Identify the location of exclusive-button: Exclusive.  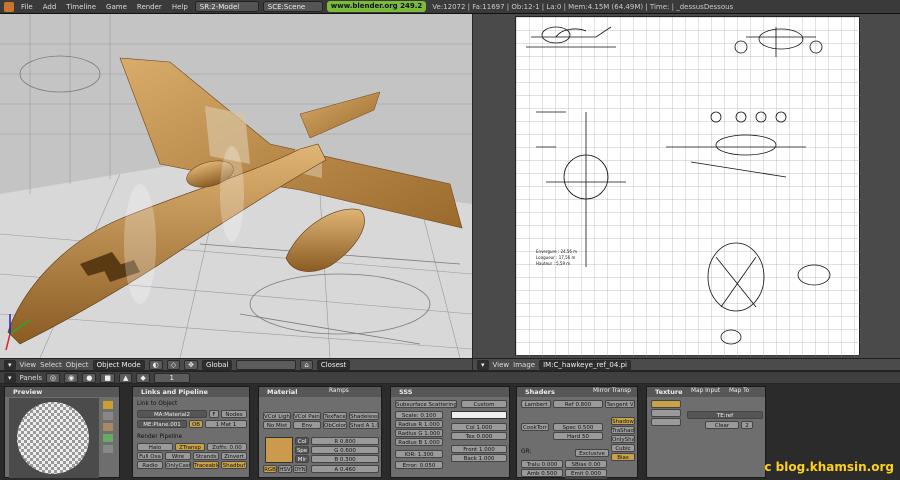
(592, 453).